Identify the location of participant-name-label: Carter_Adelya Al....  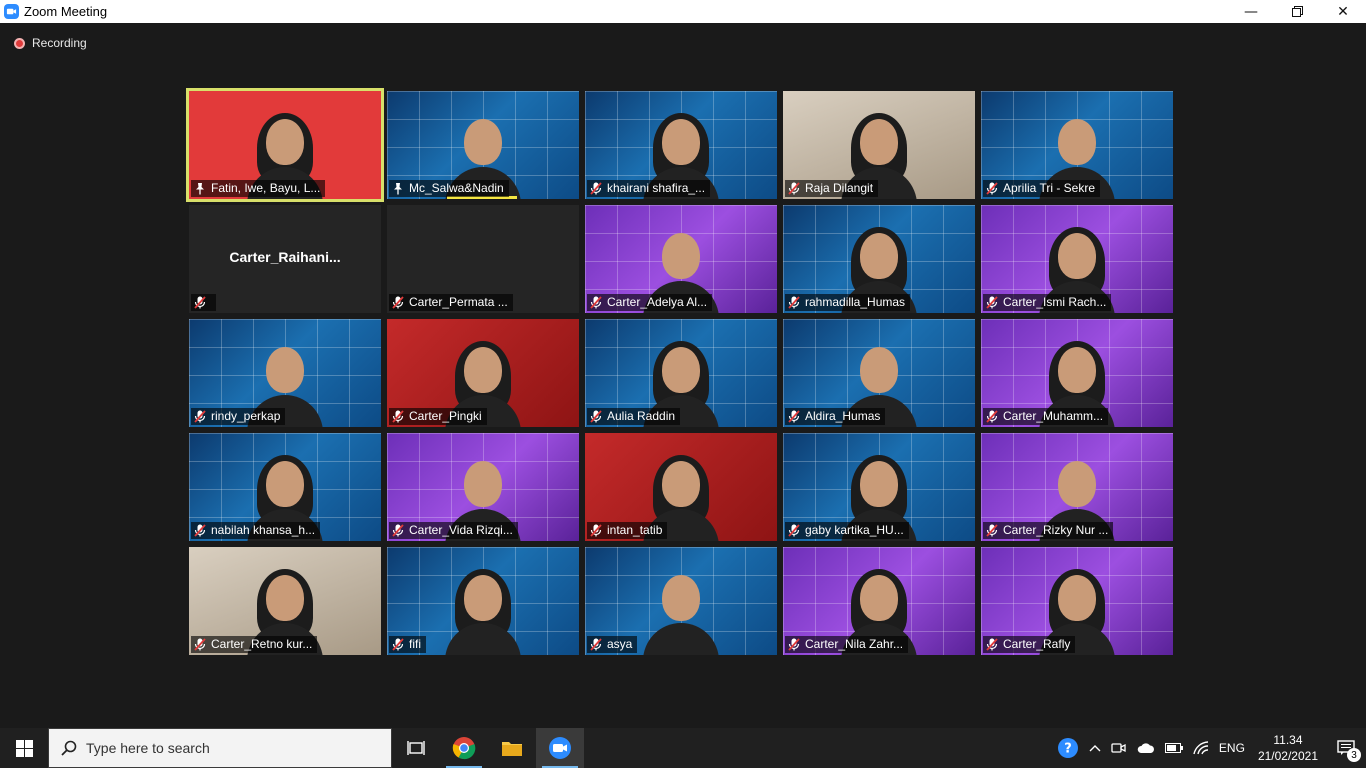
(650, 302).